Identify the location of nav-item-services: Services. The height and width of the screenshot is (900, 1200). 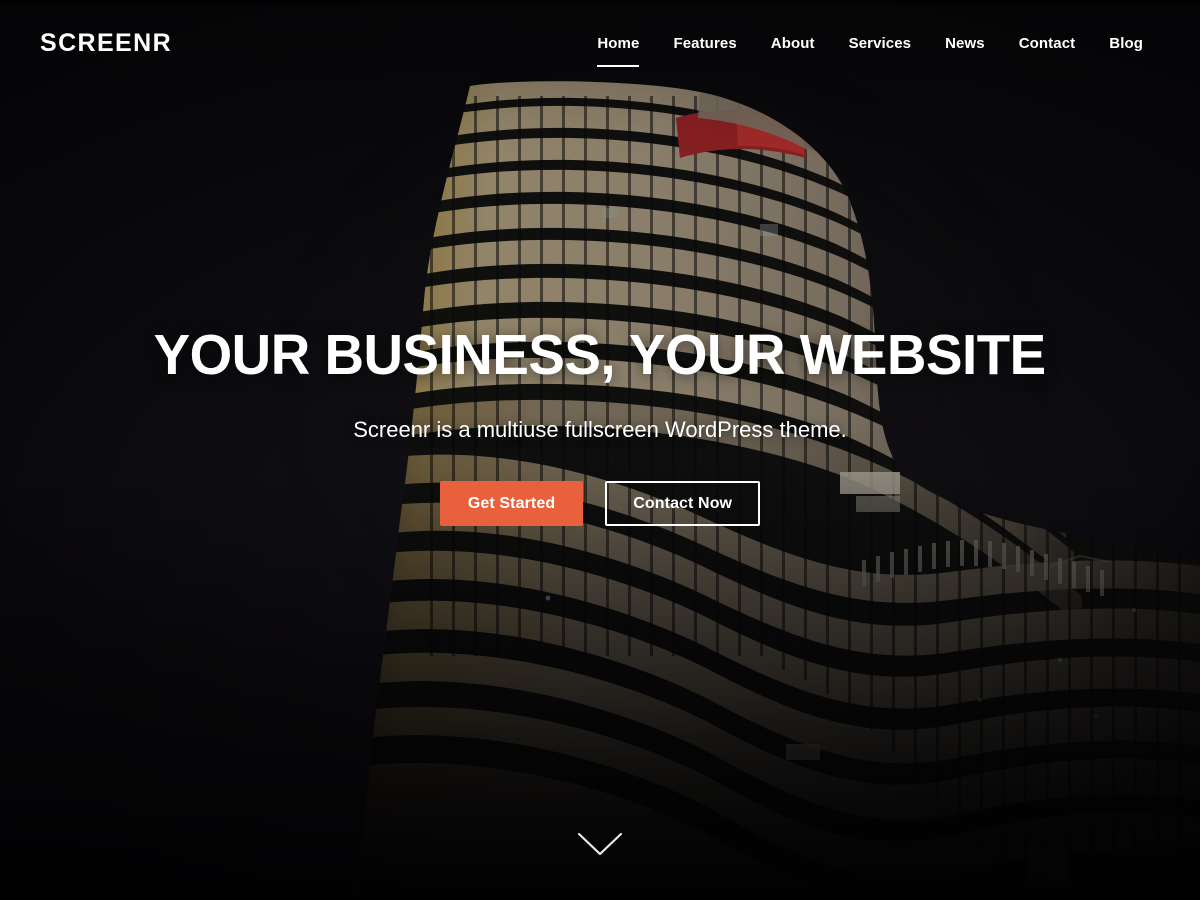
(880, 43).